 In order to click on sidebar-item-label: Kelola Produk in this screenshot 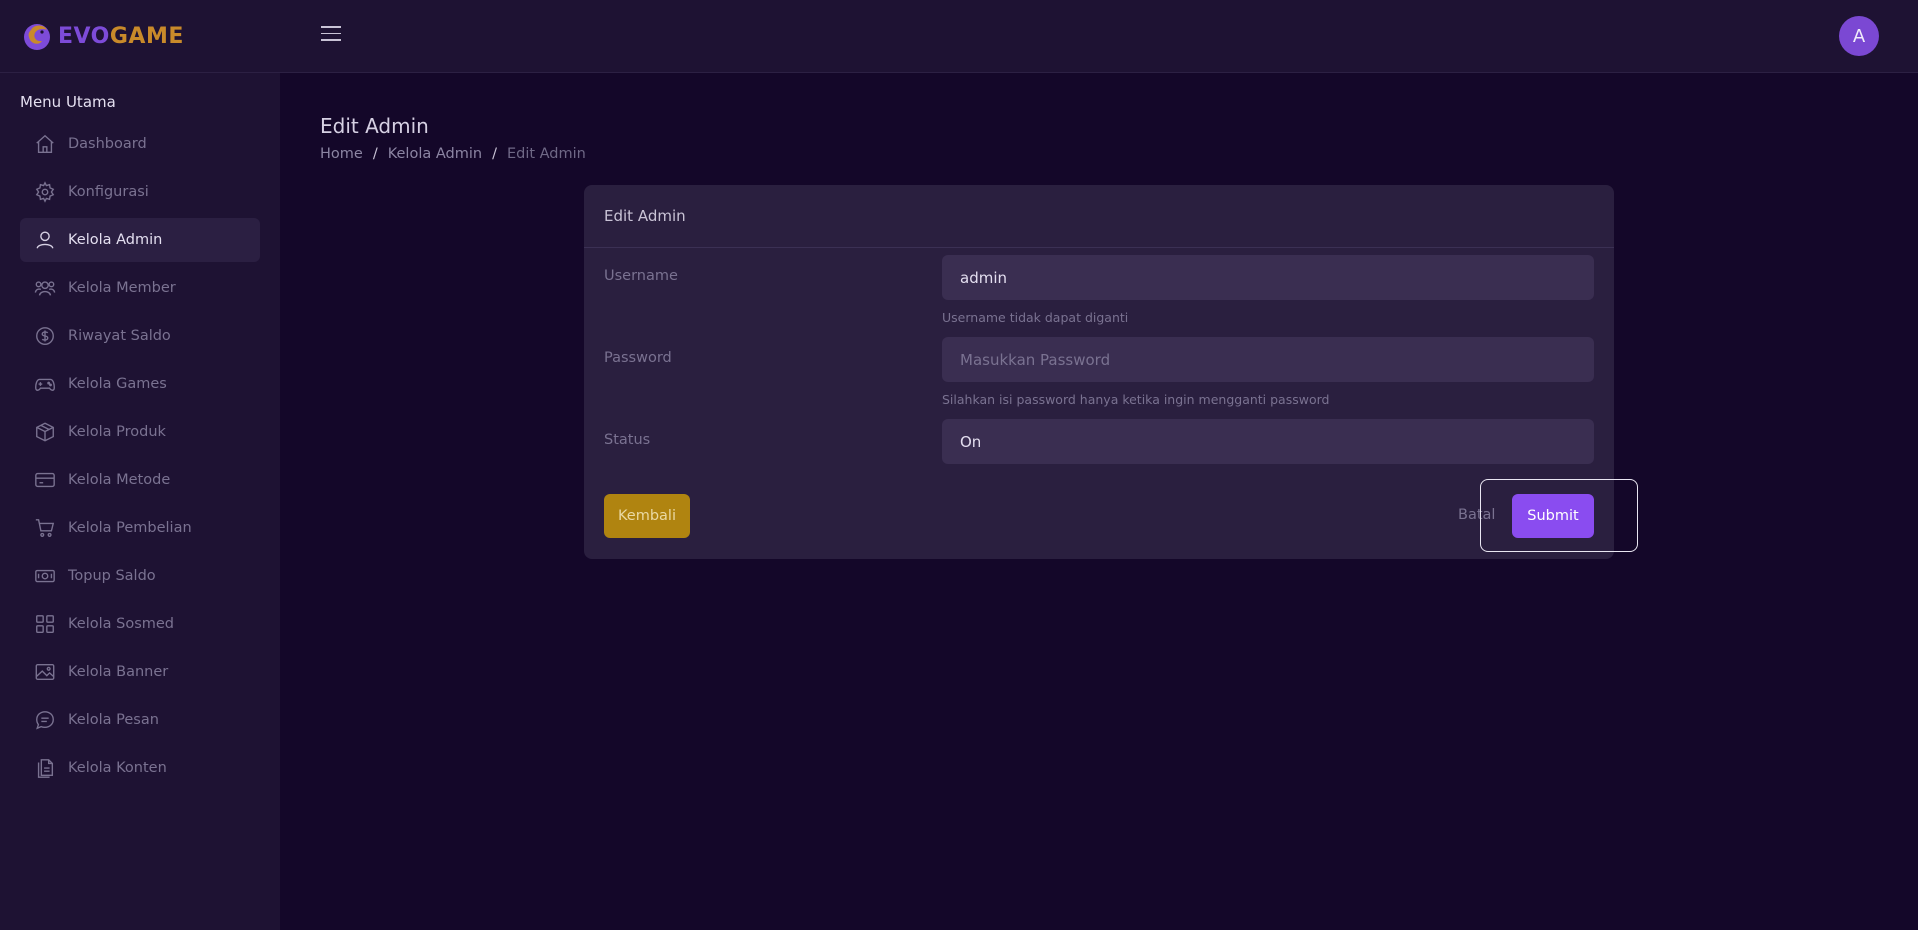, I will do `click(117, 432)`.